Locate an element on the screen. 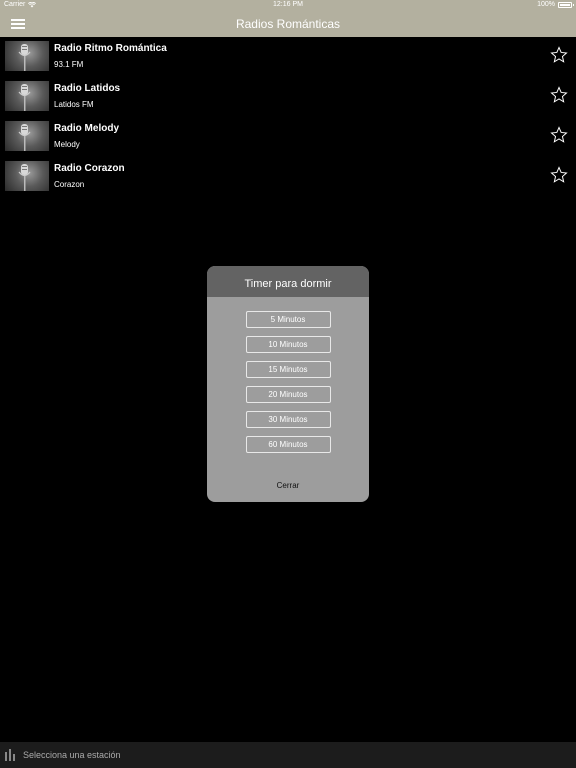 The image size is (576, 768). status-bar: Carrier 12:16 PM 100% is located at coordinates (288, 5).